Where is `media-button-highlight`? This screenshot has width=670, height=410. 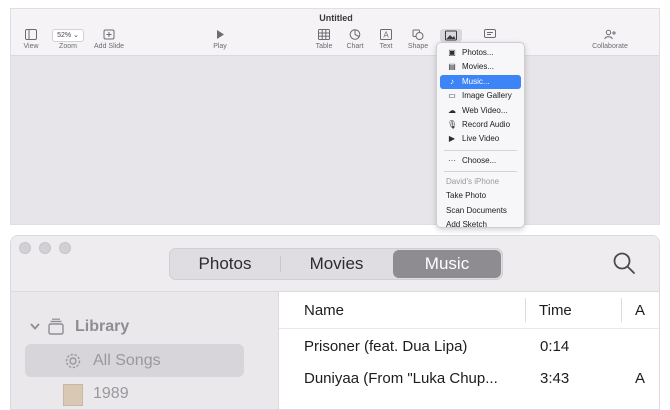
media-button-highlight is located at coordinates (451, 35).